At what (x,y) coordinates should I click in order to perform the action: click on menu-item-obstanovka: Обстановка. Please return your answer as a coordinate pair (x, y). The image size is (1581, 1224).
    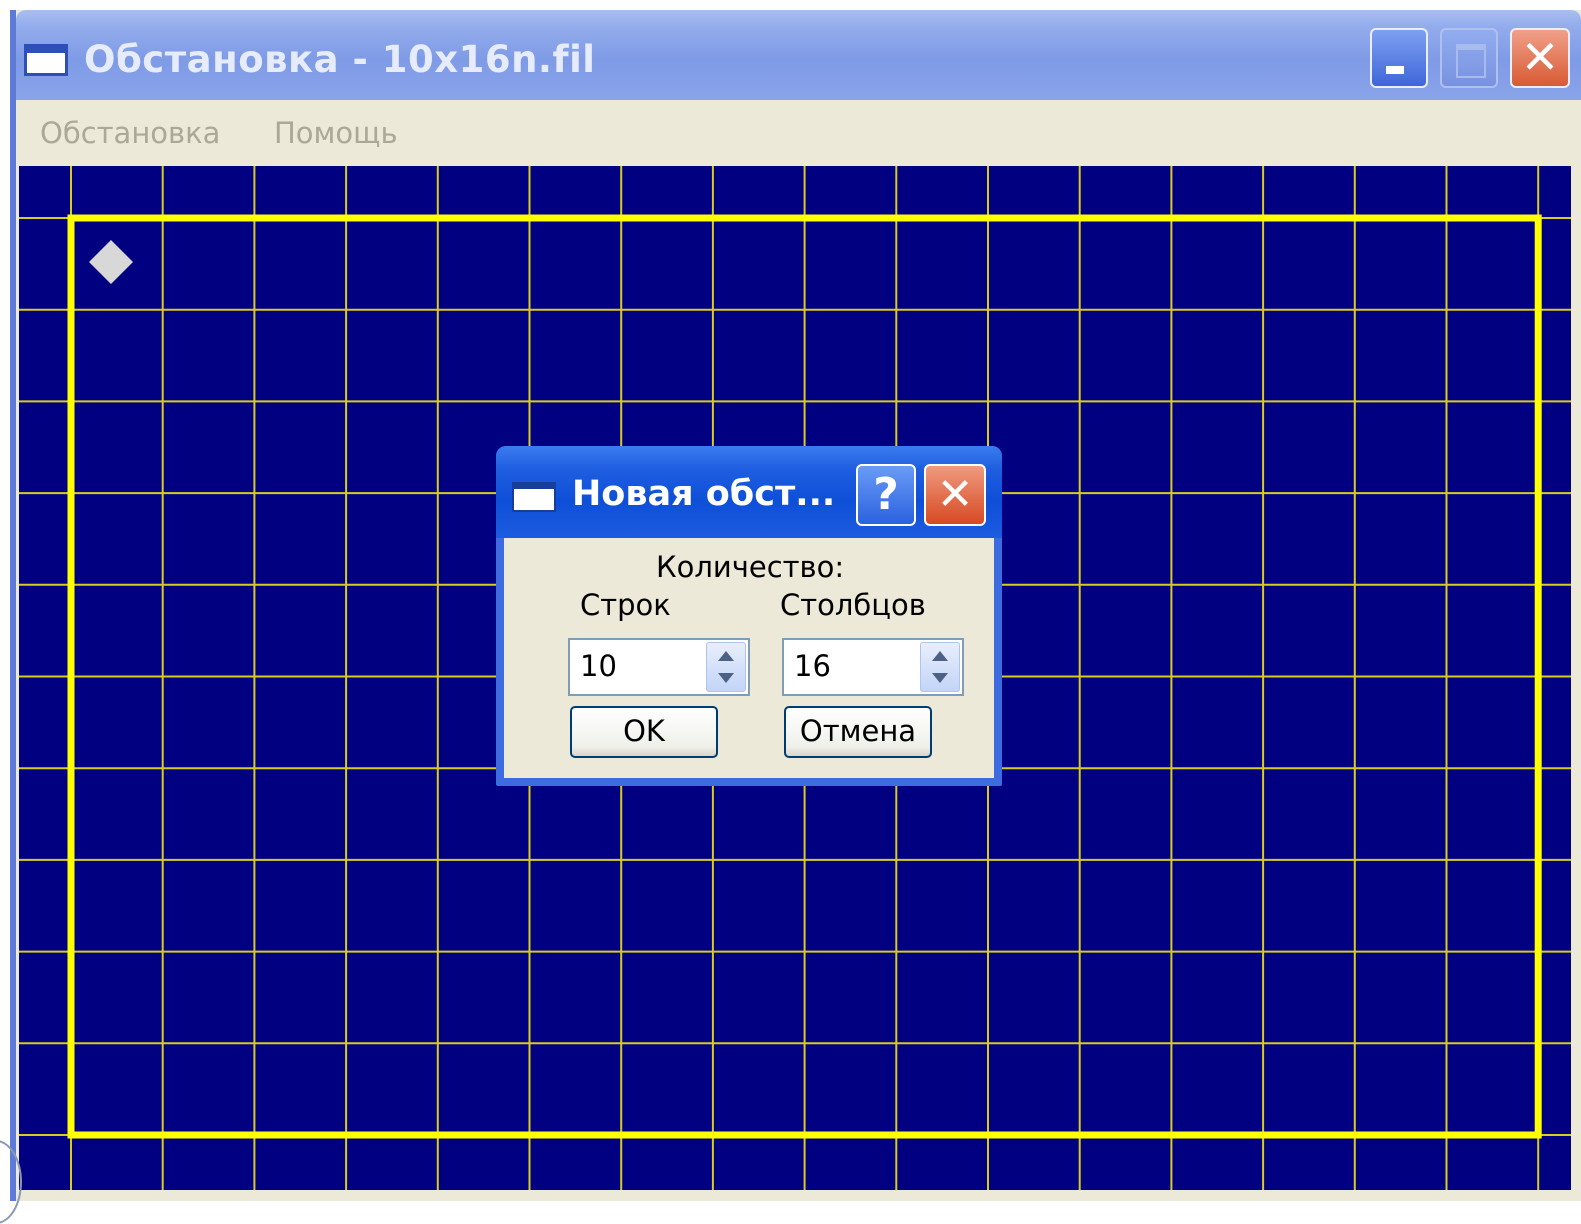
    Looking at the image, I should click on (130, 133).